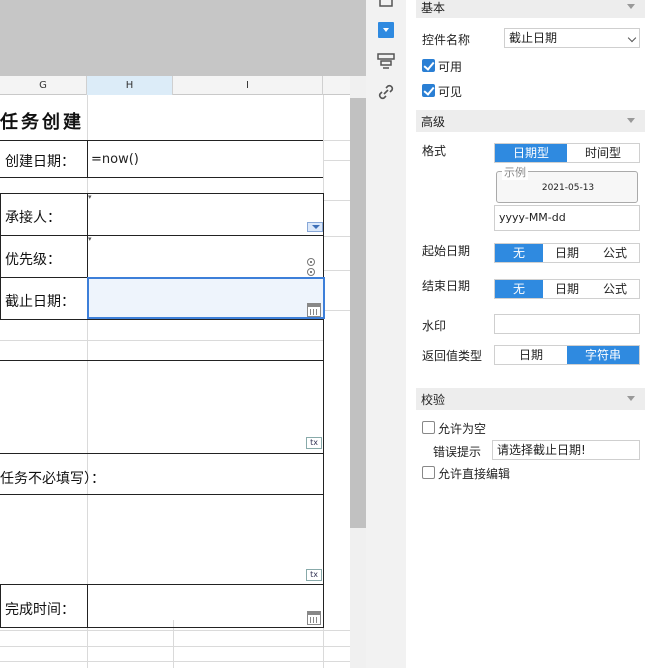  What do you see at coordinates (433, 400) in the screenshot?
I see `section-title-validation: 校验` at bounding box center [433, 400].